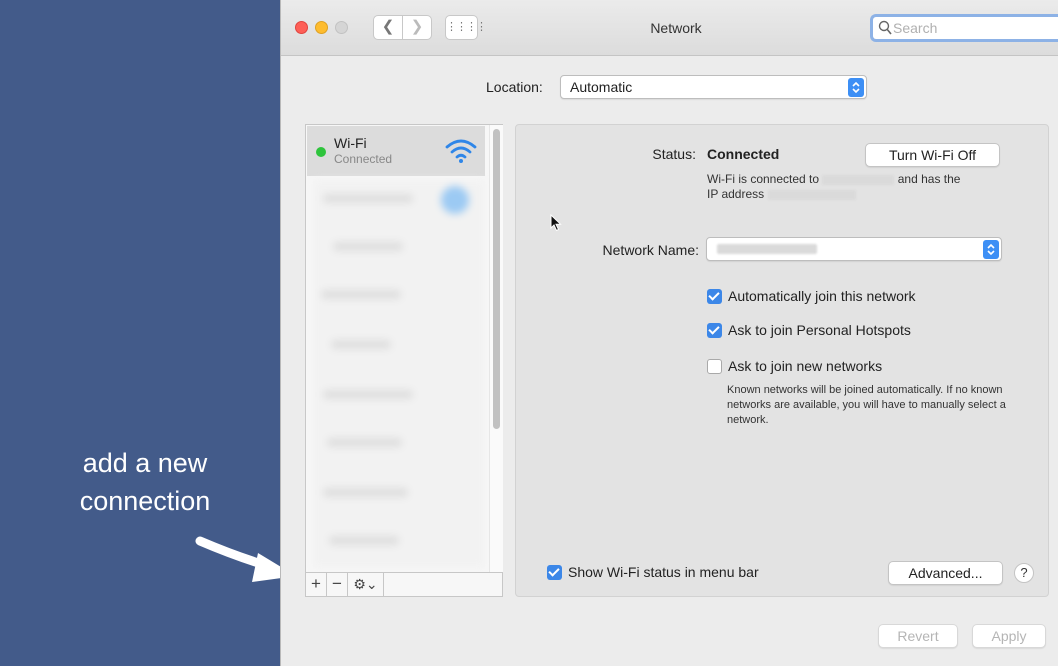  Describe the element at coordinates (350, 143) in the screenshot. I see `service-name: Wi-Fi` at that location.